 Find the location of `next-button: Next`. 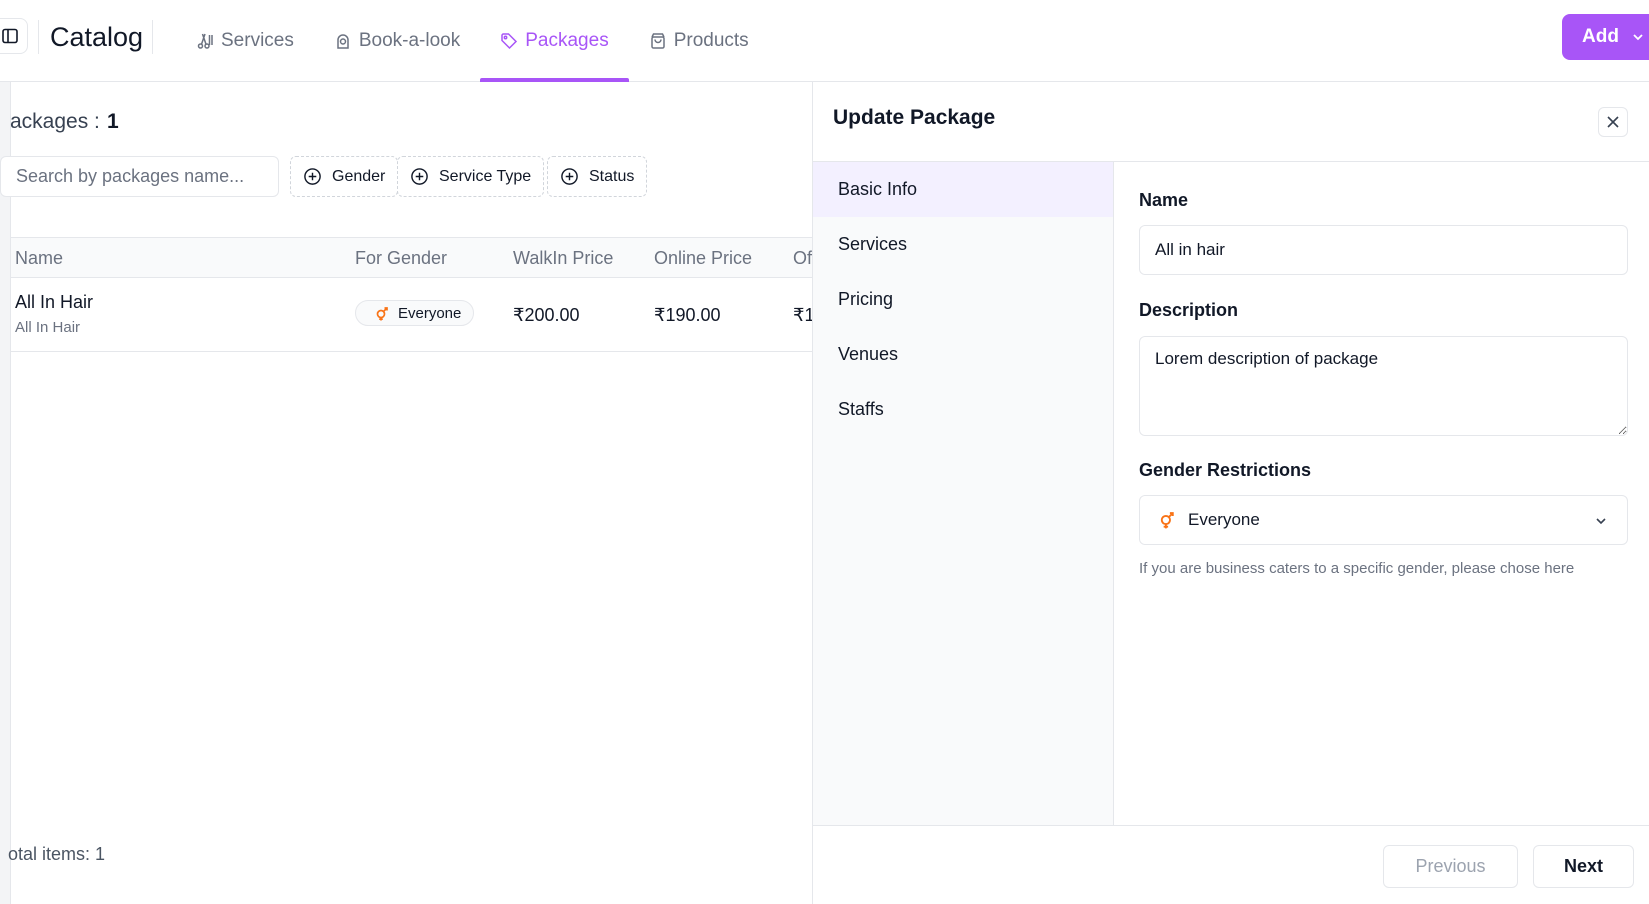

next-button: Next is located at coordinates (1583, 866).